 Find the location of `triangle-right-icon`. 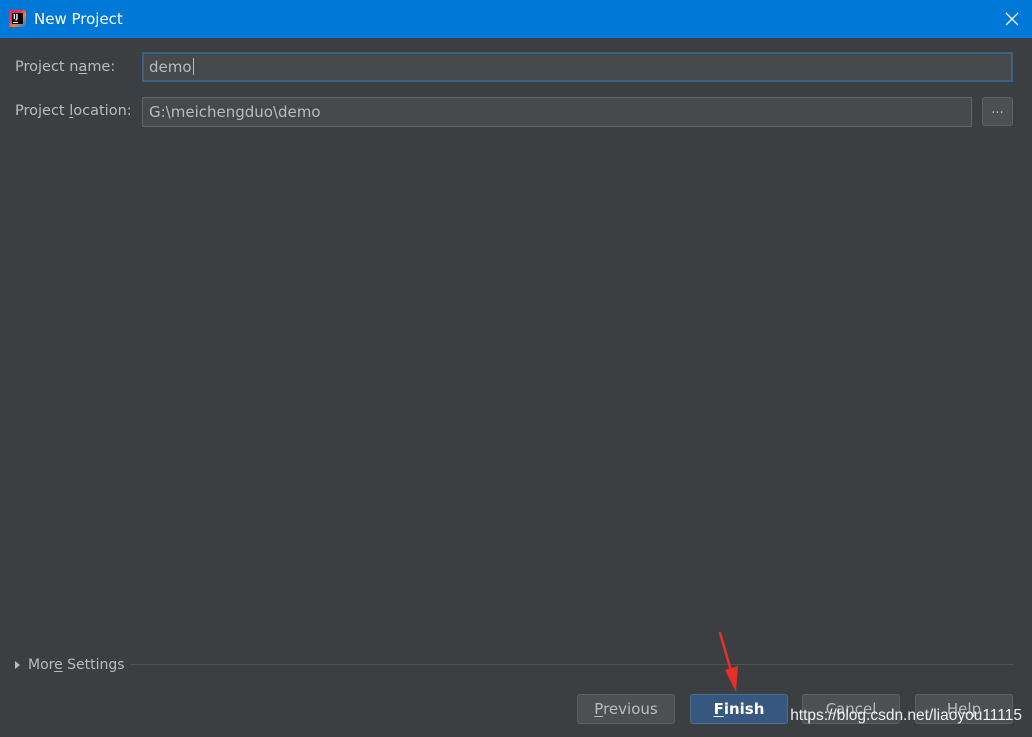

triangle-right-icon is located at coordinates (17, 665).